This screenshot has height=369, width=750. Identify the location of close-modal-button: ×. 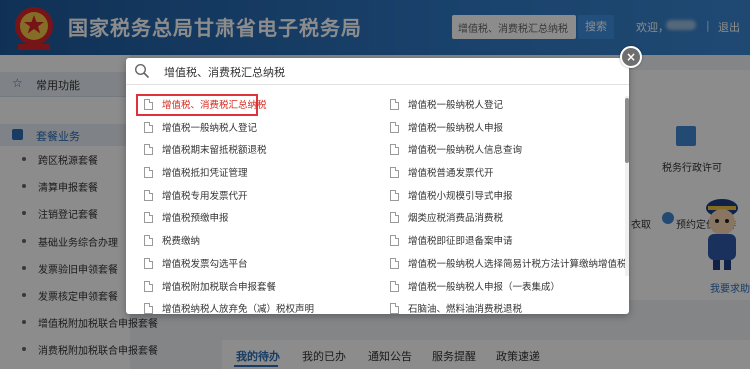
(631, 57).